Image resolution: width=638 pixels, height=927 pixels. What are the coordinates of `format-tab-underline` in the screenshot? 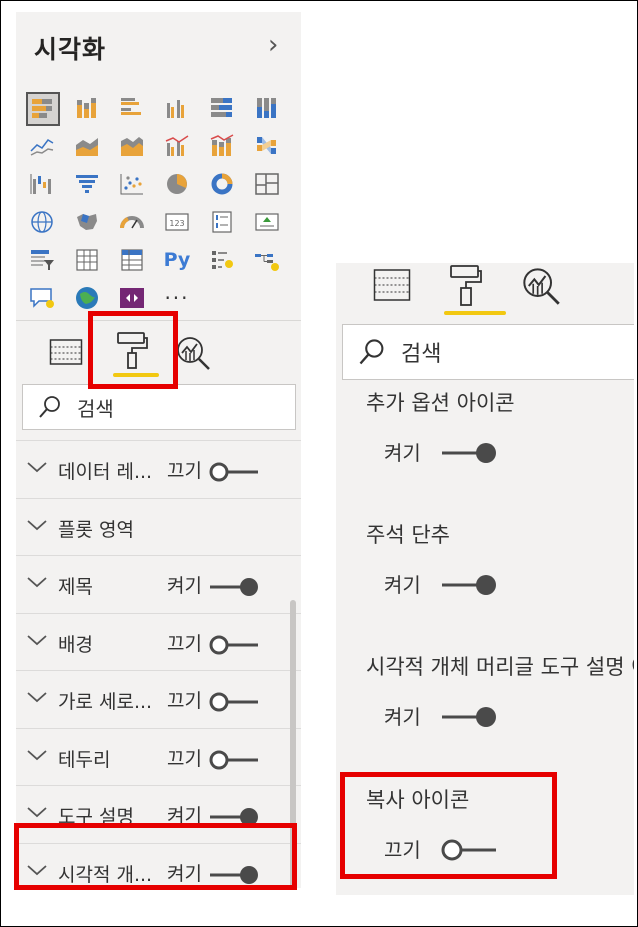 It's located at (475, 313).